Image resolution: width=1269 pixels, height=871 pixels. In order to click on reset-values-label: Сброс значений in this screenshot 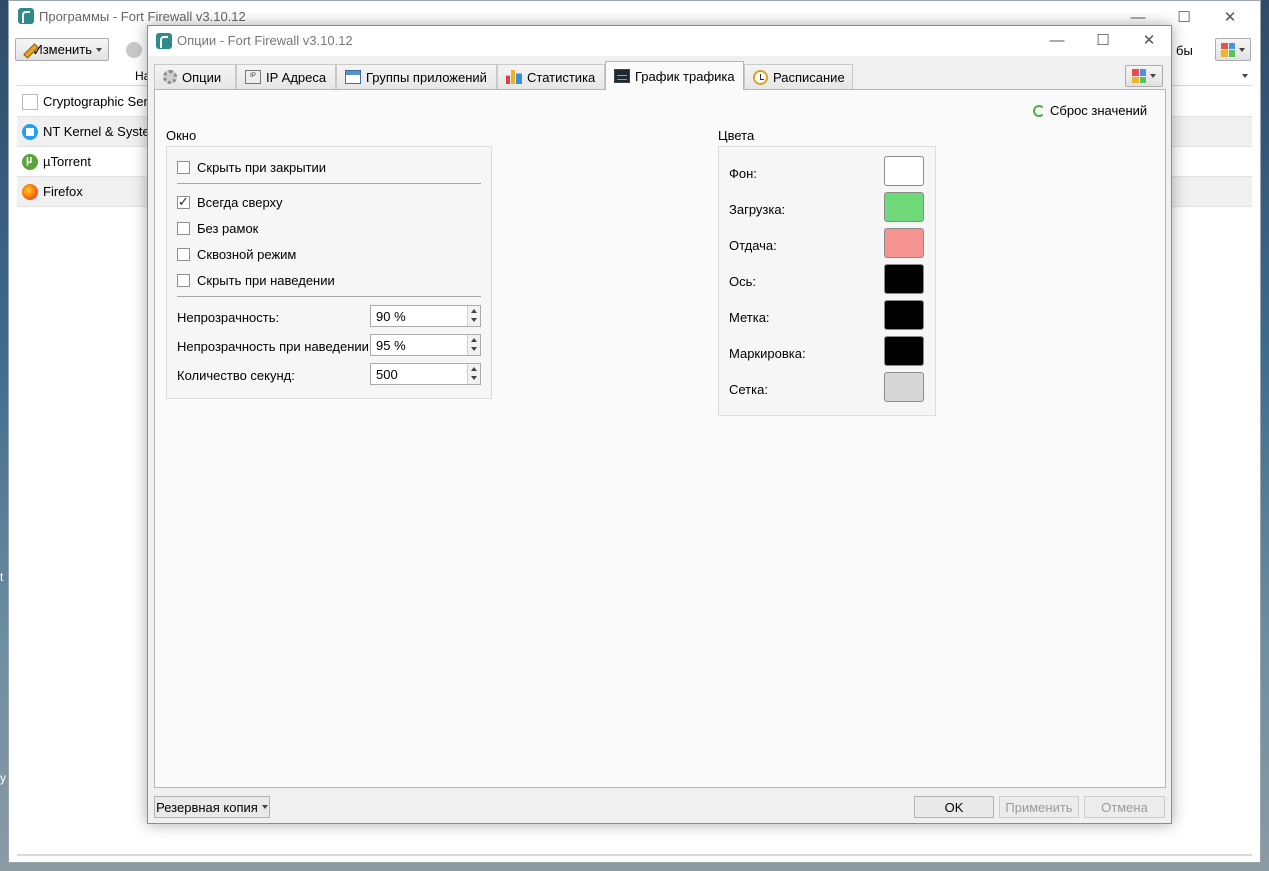, I will do `click(1099, 110)`.